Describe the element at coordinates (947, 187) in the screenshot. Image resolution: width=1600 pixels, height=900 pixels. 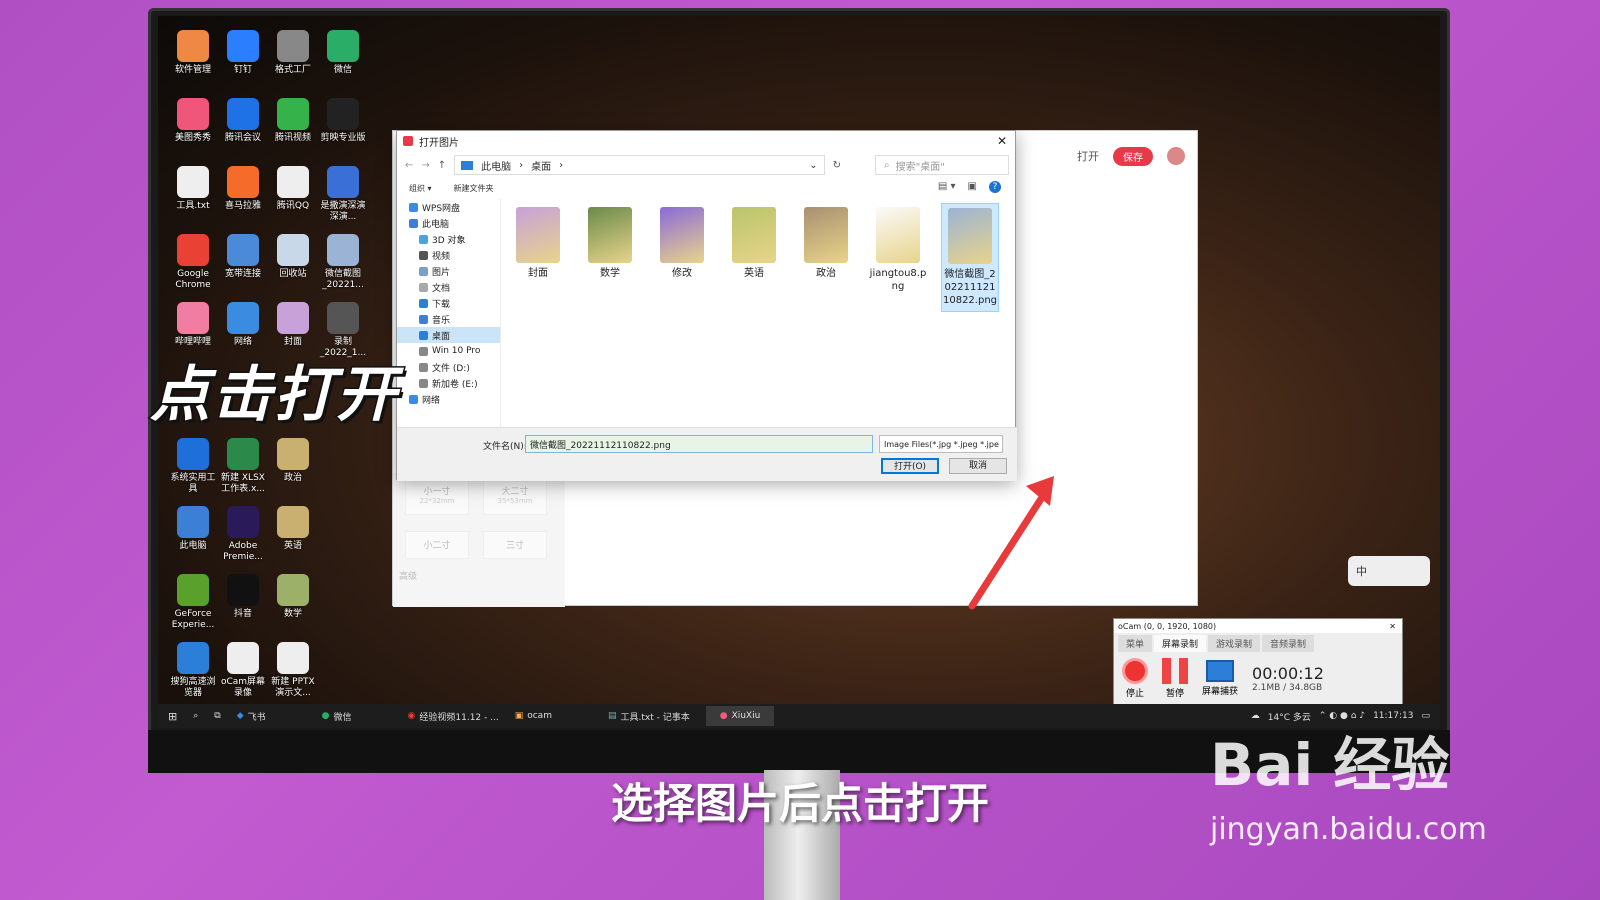
I see `view-options-icon: ▤ ▾` at that location.